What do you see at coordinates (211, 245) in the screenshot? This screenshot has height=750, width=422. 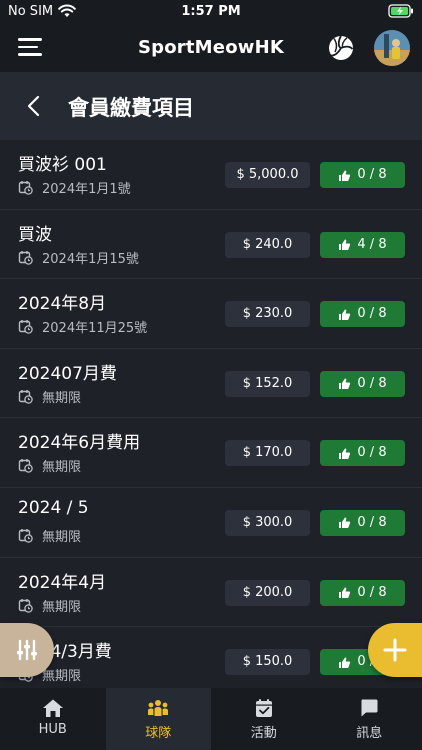 I see `payment-item: 買波 2024年1月15號 $ 240.0 4 / 8` at bounding box center [211, 245].